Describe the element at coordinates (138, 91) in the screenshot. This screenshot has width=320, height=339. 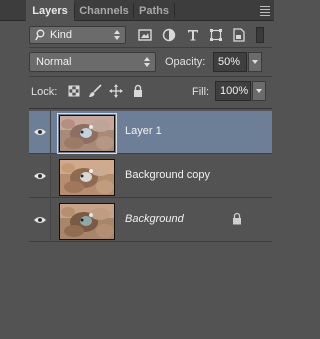
I see `lock-all-icon` at that location.